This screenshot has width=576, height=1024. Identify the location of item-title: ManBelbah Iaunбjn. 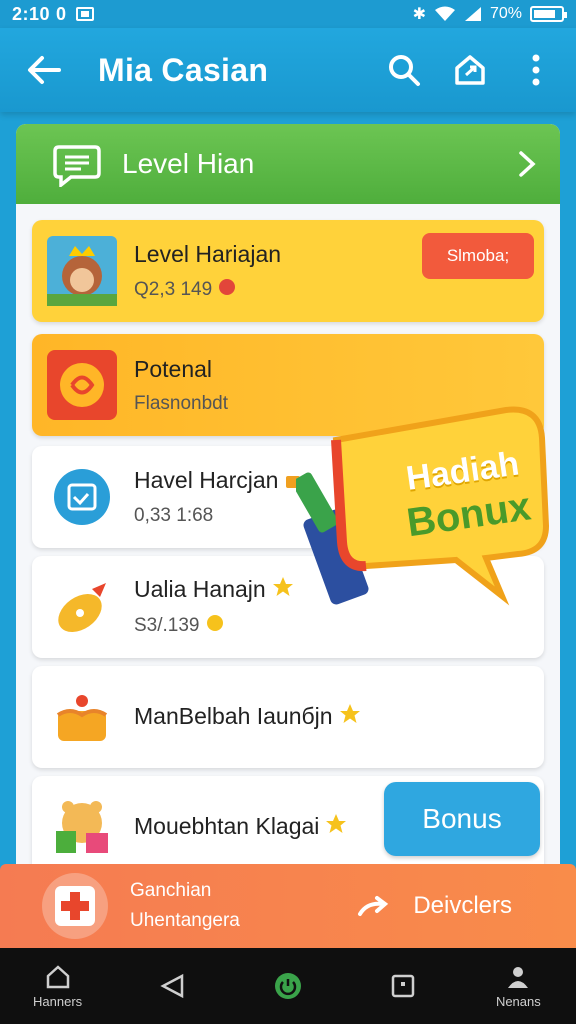
(247, 717).